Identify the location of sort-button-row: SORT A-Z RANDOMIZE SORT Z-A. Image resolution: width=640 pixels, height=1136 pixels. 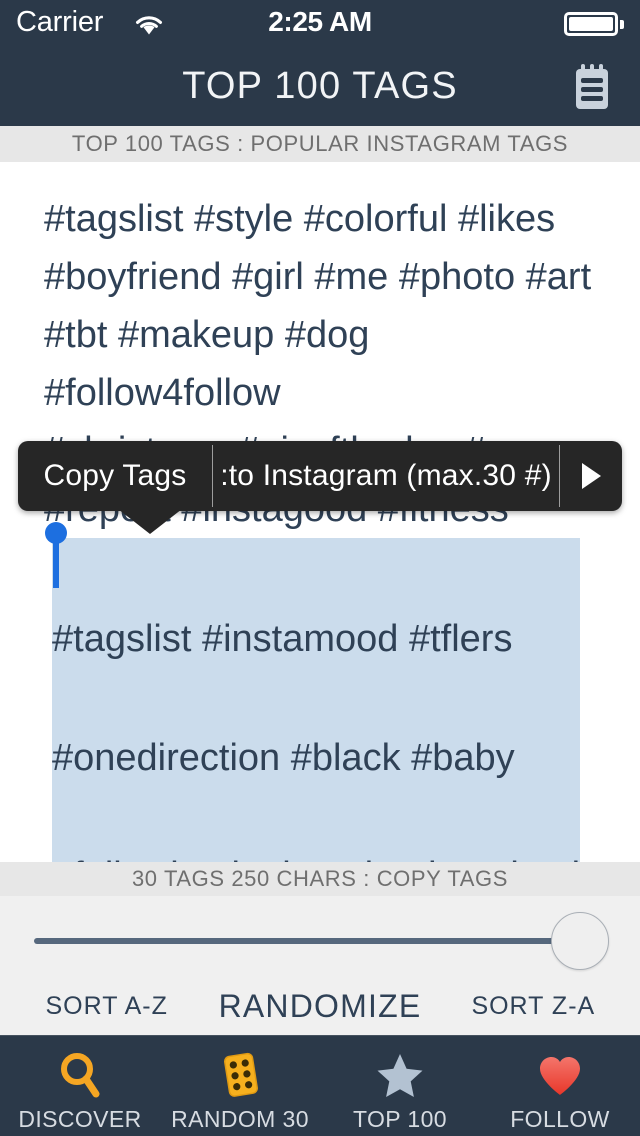
(320, 1006).